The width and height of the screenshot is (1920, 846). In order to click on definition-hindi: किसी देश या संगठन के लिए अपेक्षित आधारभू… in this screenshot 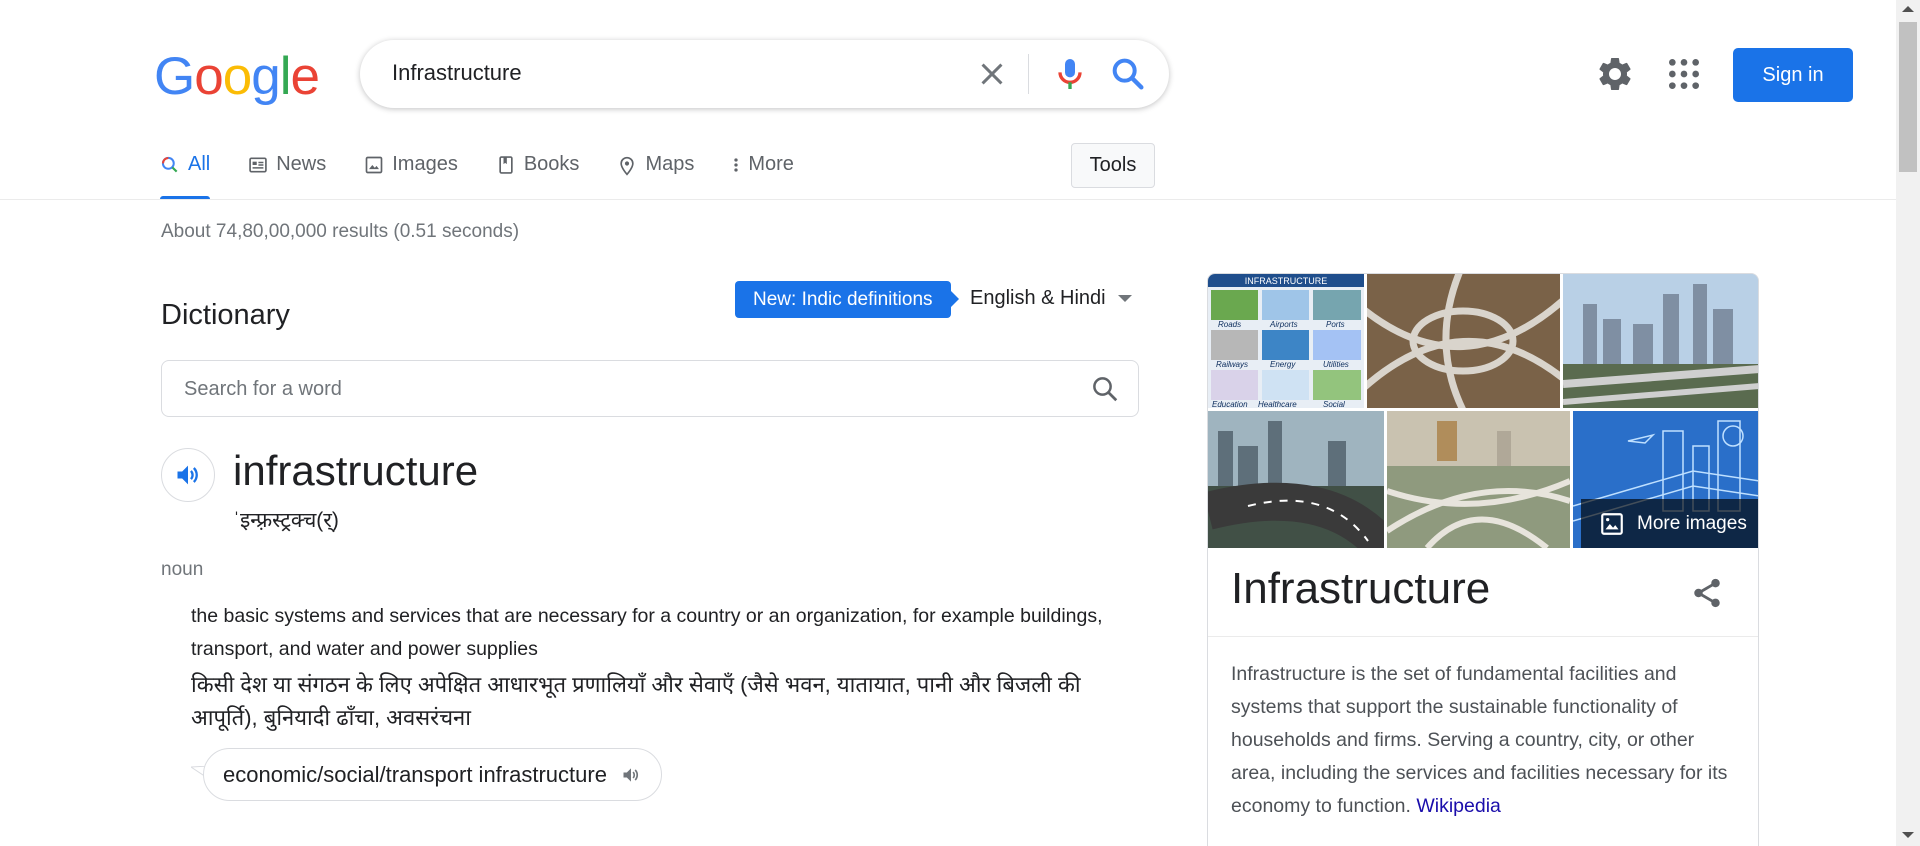, I will do `click(636, 701)`.